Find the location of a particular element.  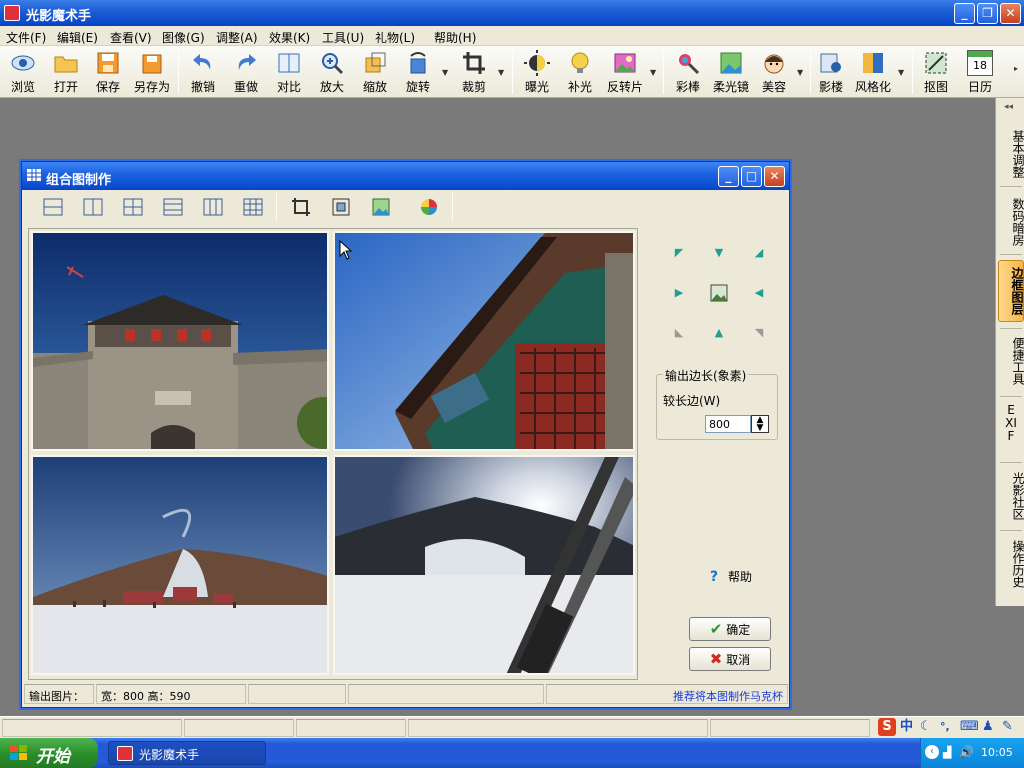

undo-button: 撤销 is located at coordinates (203, 72).